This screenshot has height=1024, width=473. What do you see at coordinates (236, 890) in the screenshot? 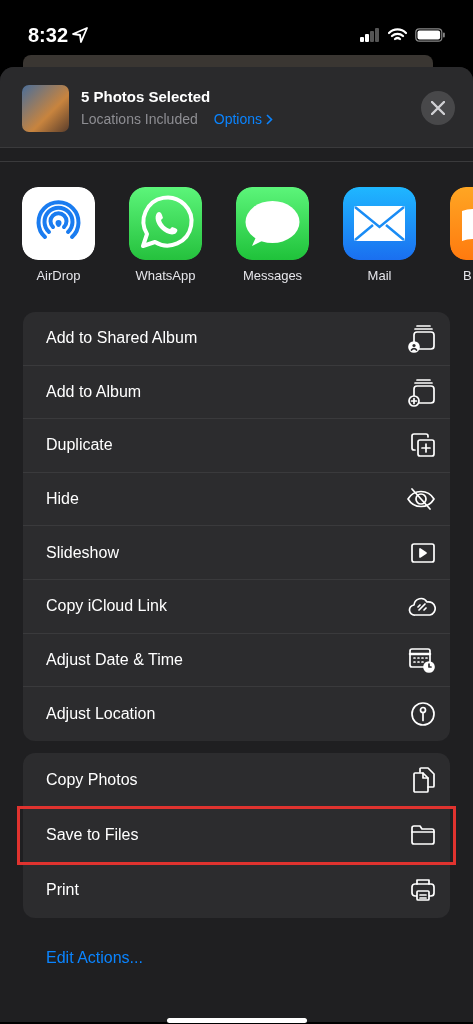
I see `action-row: Print` at bounding box center [236, 890].